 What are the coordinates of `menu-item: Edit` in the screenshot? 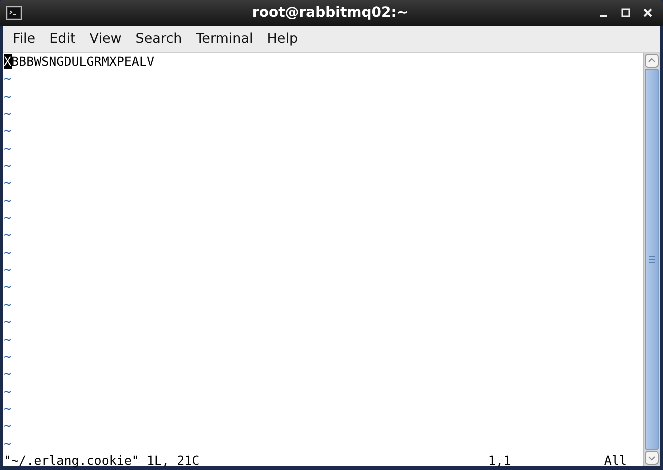 It's located at (62, 39).